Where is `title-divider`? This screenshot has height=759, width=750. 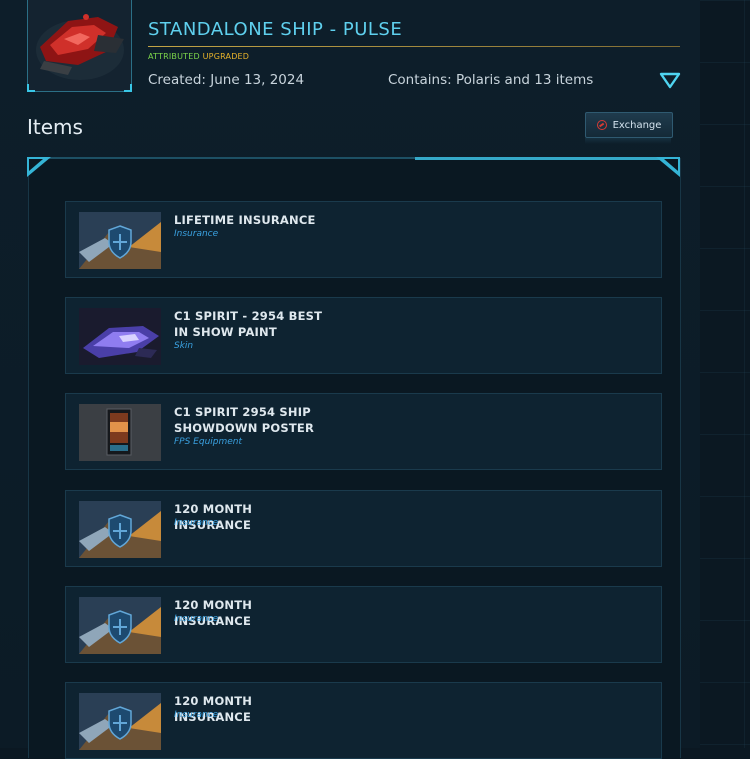 title-divider is located at coordinates (414, 46).